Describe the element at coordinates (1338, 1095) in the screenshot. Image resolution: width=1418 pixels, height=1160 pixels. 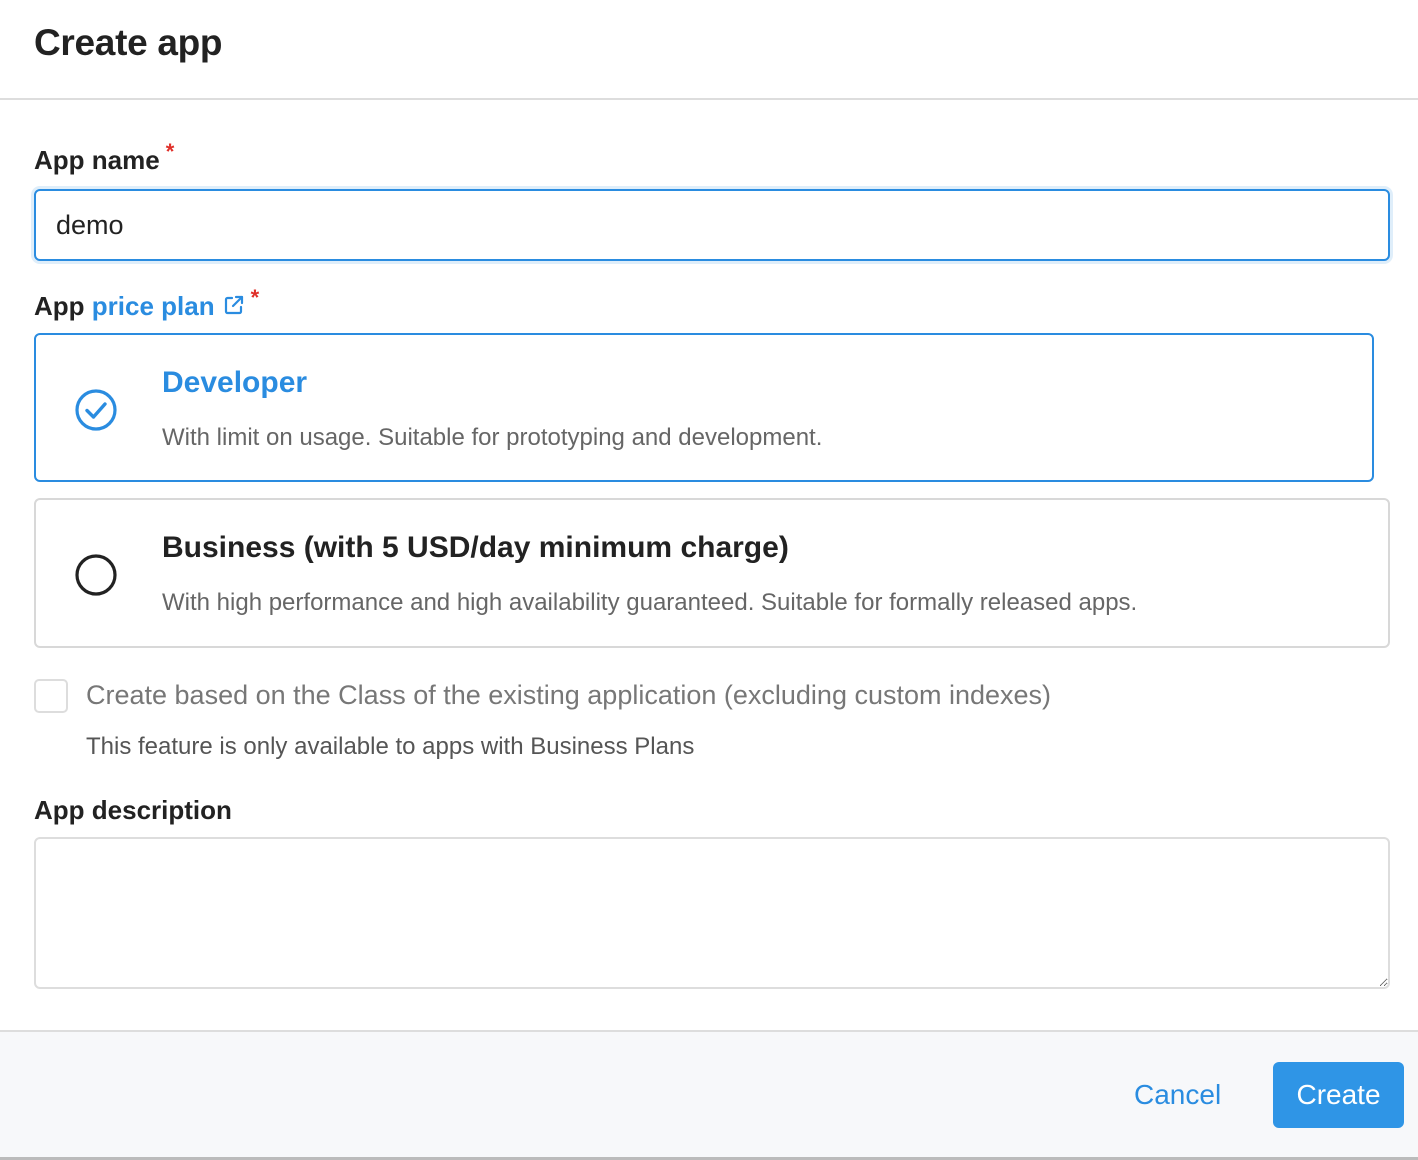
I see `create-button: Create` at that location.